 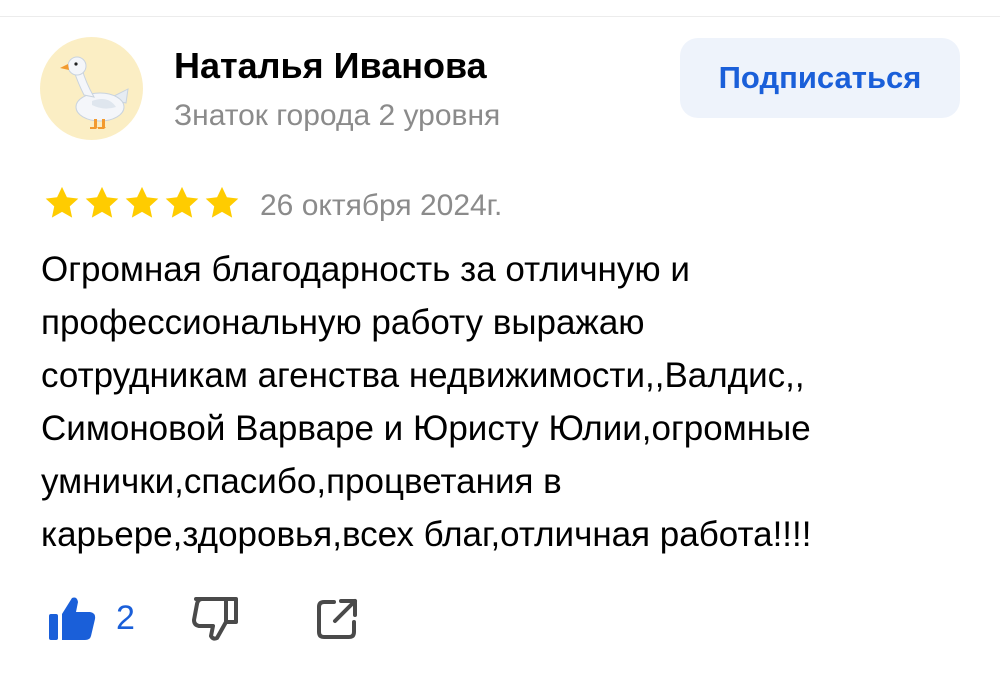 I want to click on author-name: Наталья Иванова, so click(x=330, y=66).